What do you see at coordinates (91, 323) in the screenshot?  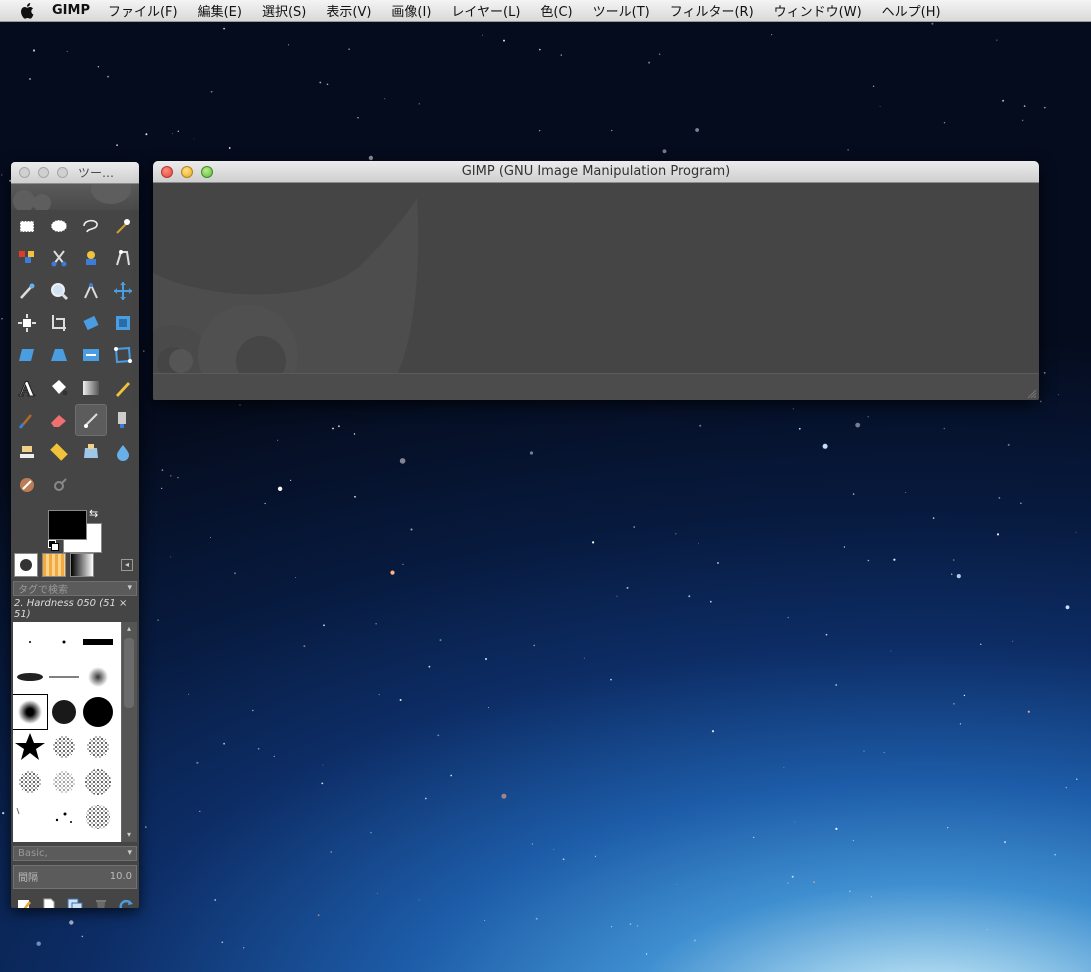 I see `rotate-icon` at bounding box center [91, 323].